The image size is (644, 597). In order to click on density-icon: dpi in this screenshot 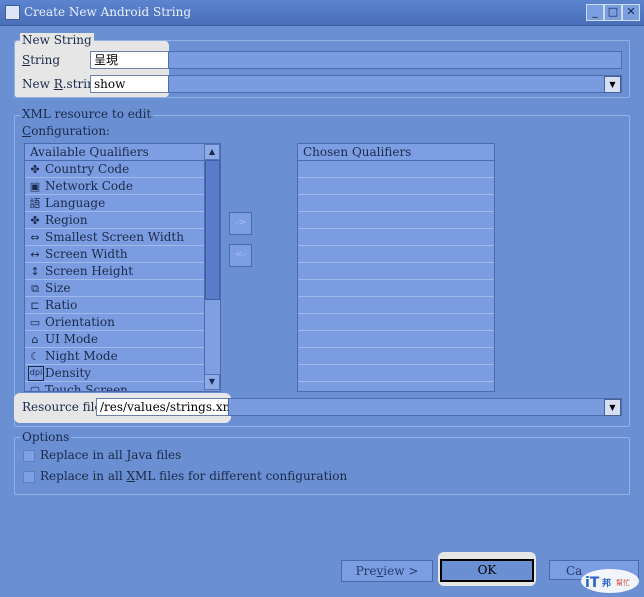, I will do `click(36, 373)`.